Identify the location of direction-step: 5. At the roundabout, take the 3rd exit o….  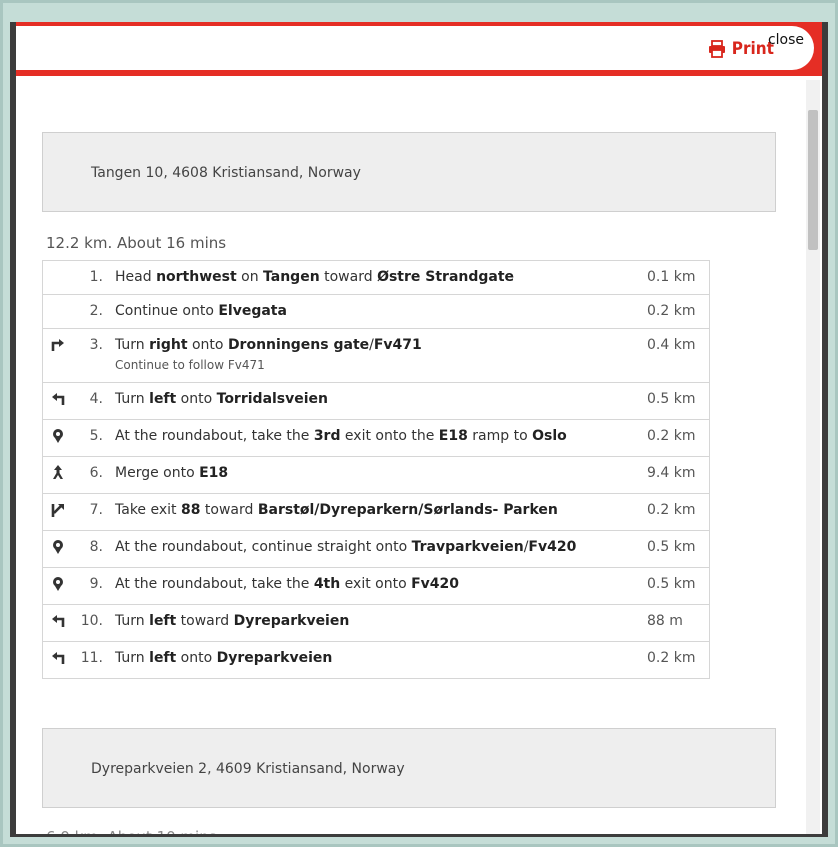
(376, 438).